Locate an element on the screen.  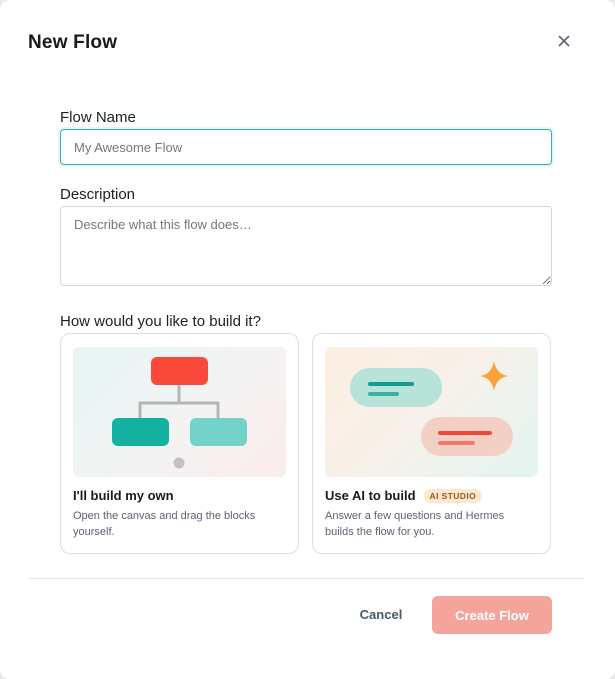
build-own-title: I'll build my own is located at coordinates (123, 495).